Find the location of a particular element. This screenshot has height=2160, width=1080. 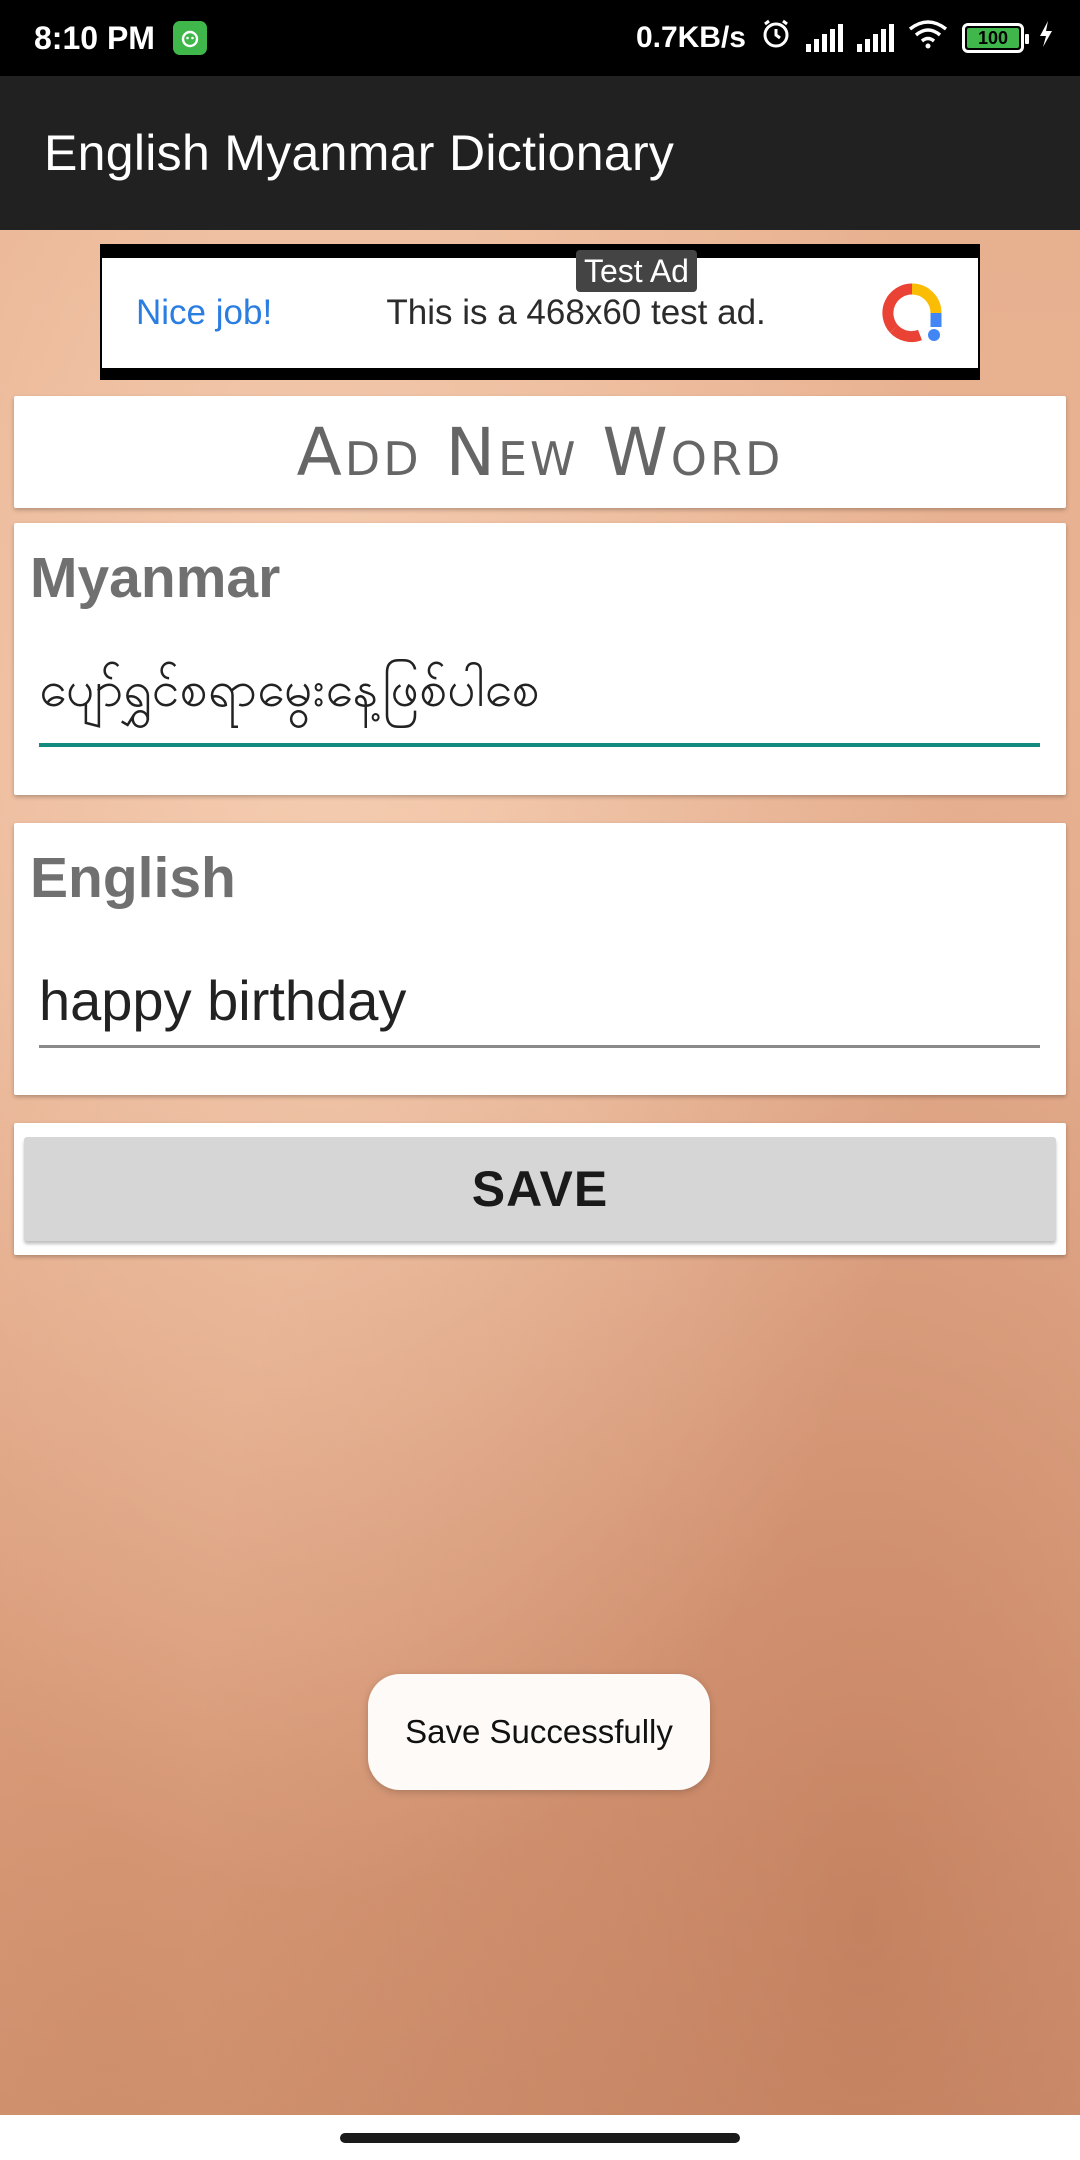

ad-logo-icon is located at coordinates (912, 313).